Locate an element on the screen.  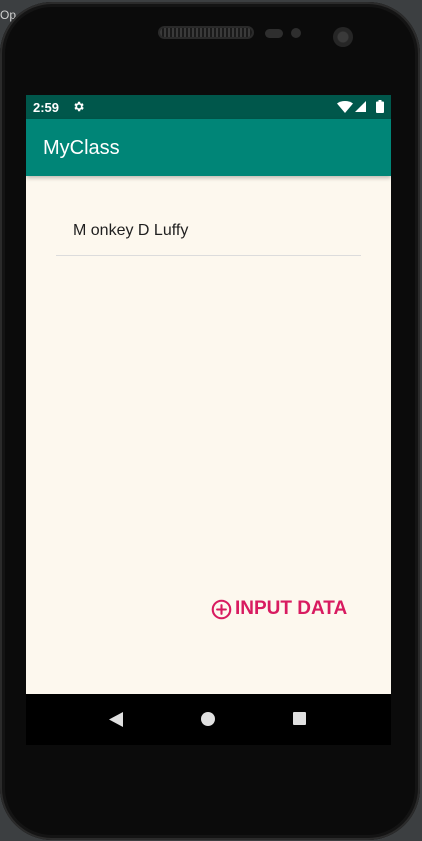
signal-icon is located at coordinates (360, 106).